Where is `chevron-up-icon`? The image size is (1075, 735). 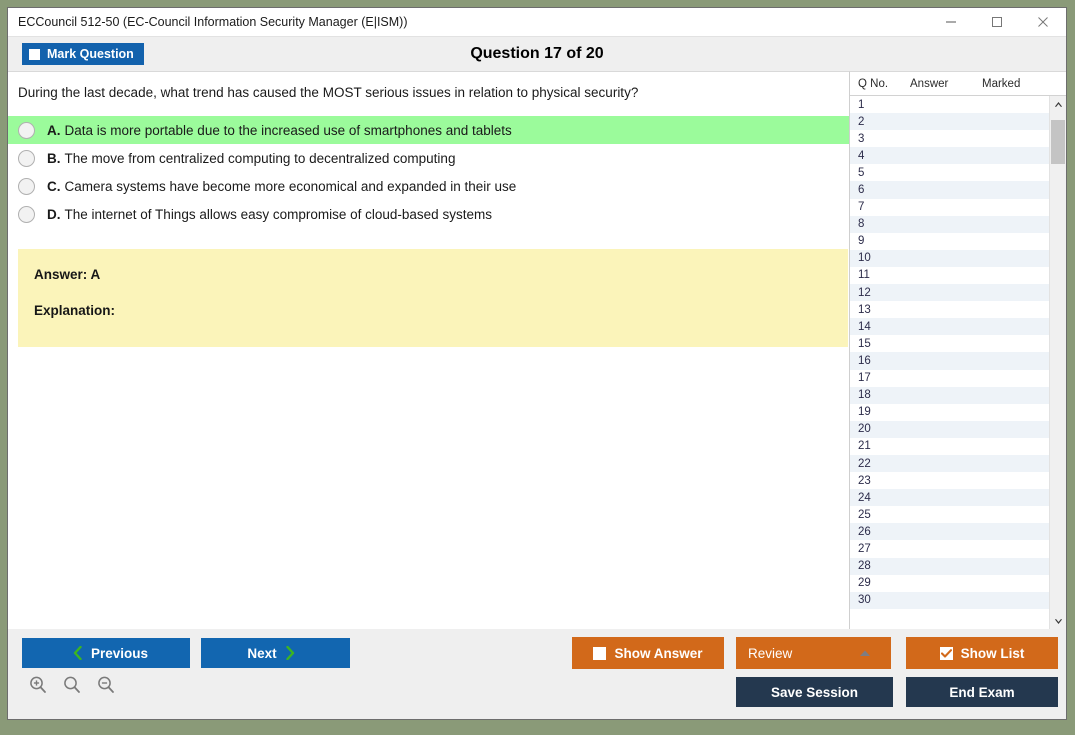
chevron-up-icon is located at coordinates (865, 653).